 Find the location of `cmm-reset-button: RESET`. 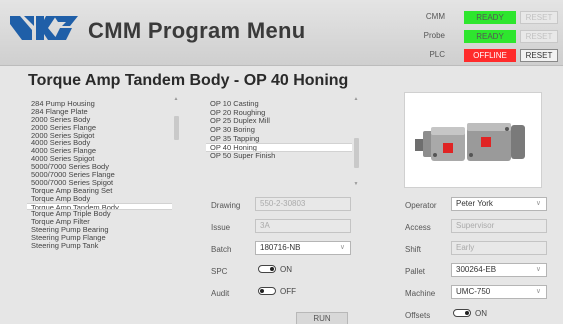

cmm-reset-button: RESET is located at coordinates (539, 17).